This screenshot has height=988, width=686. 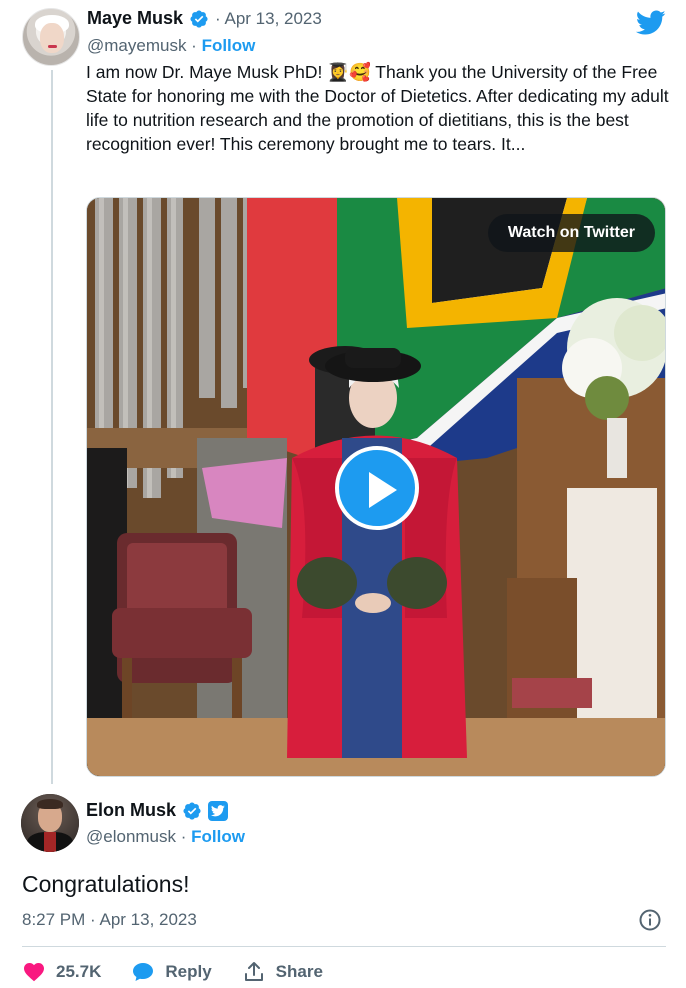 I want to click on divider, so click(x=344, y=946).